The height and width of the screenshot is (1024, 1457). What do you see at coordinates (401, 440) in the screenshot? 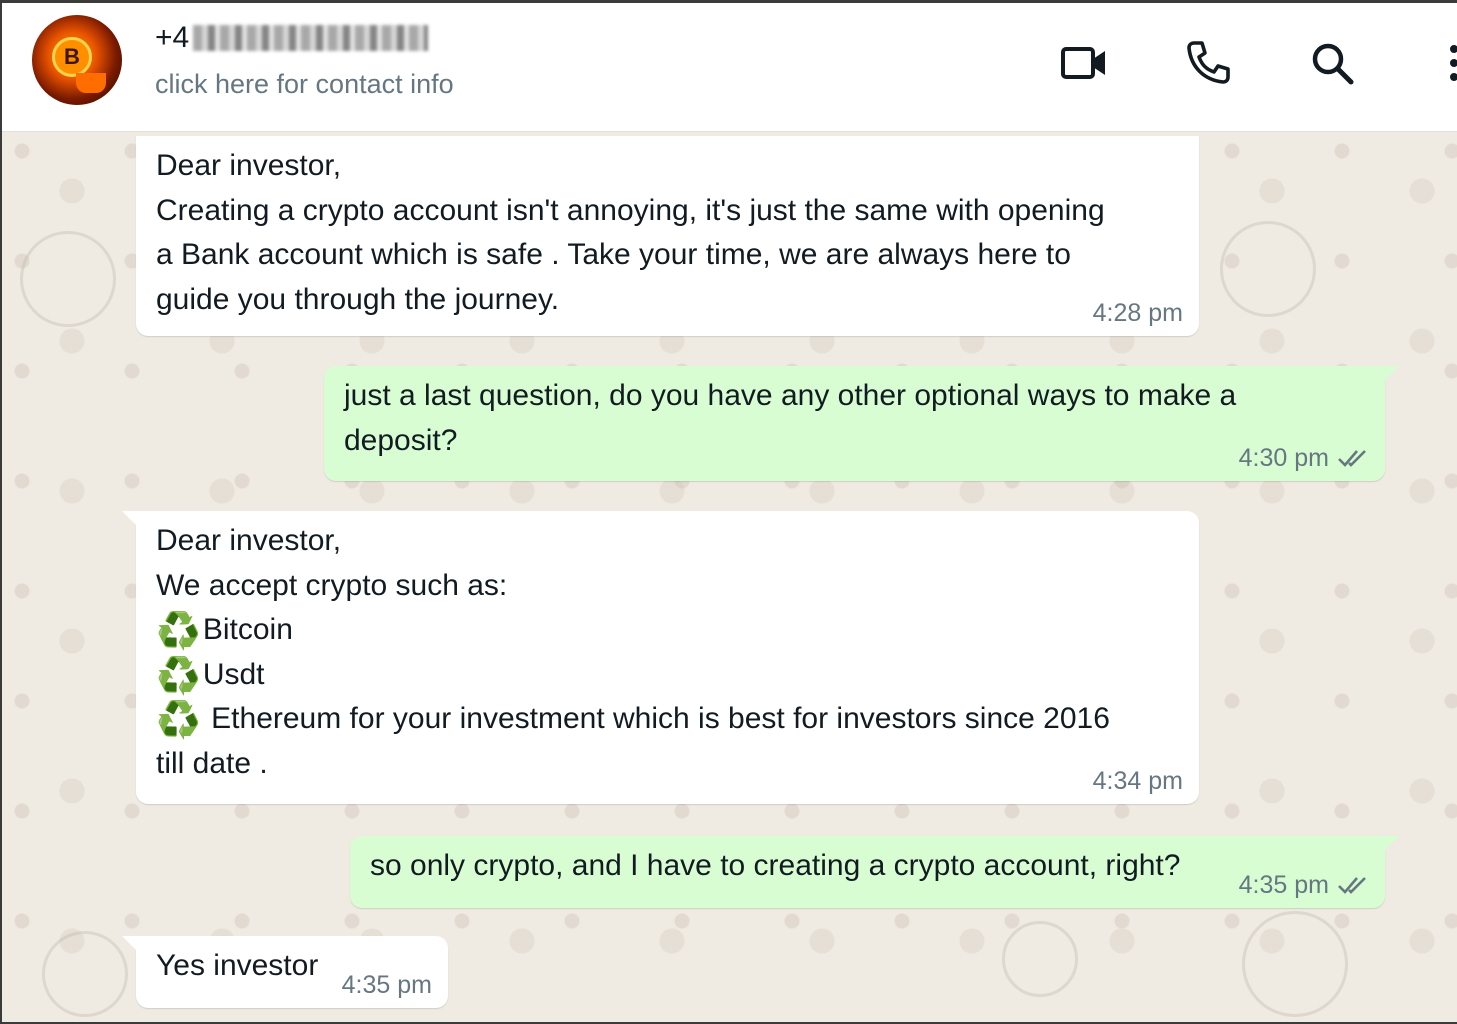
I see `message-text: deposit?` at bounding box center [401, 440].